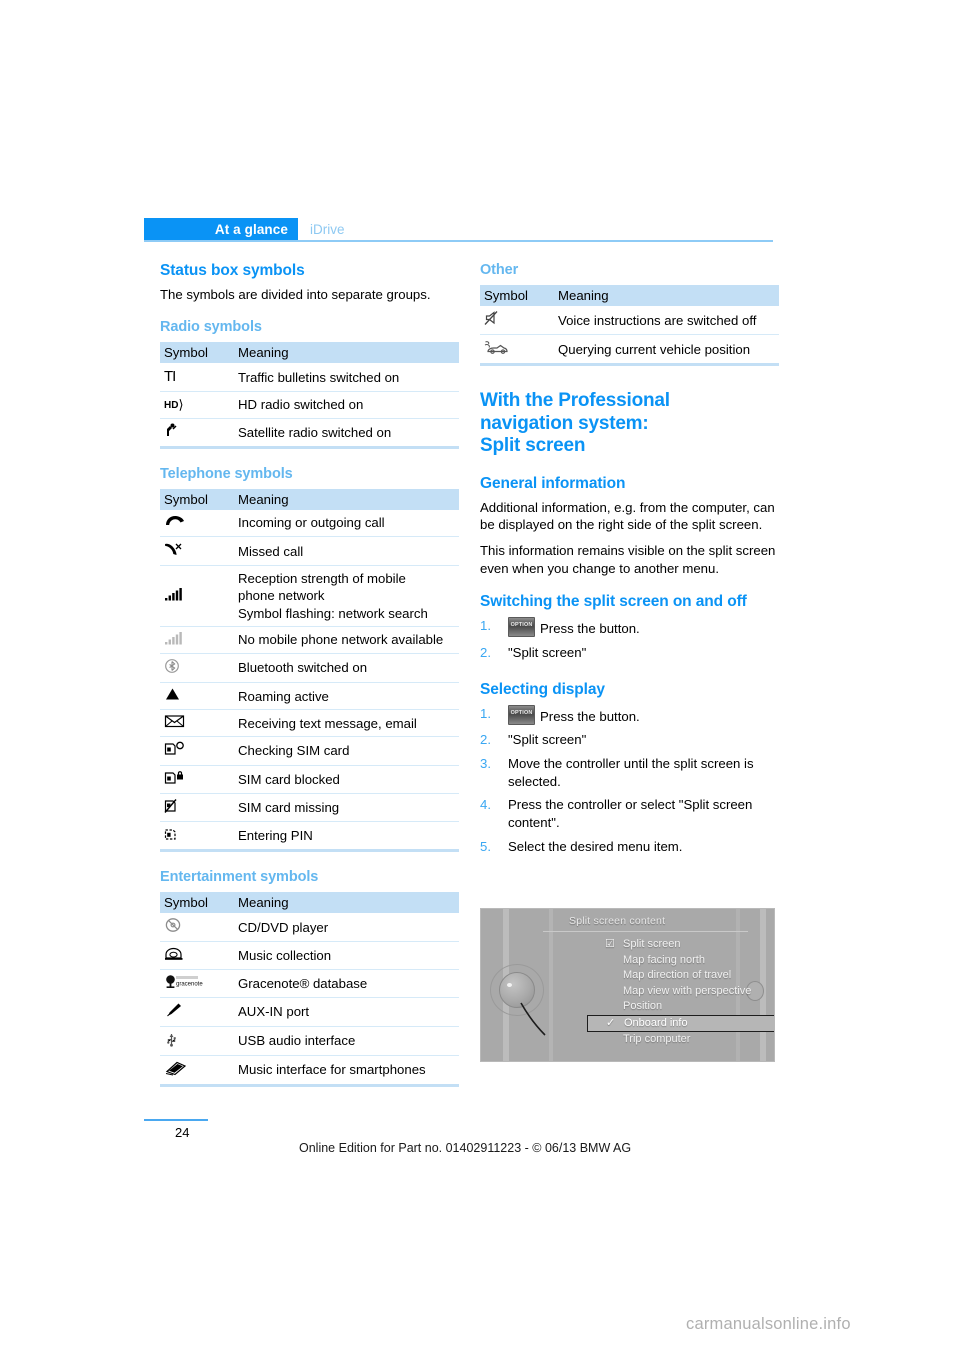 This screenshot has width=960, height=1358. I want to click on table-row: Entering PIN, so click(309, 835).